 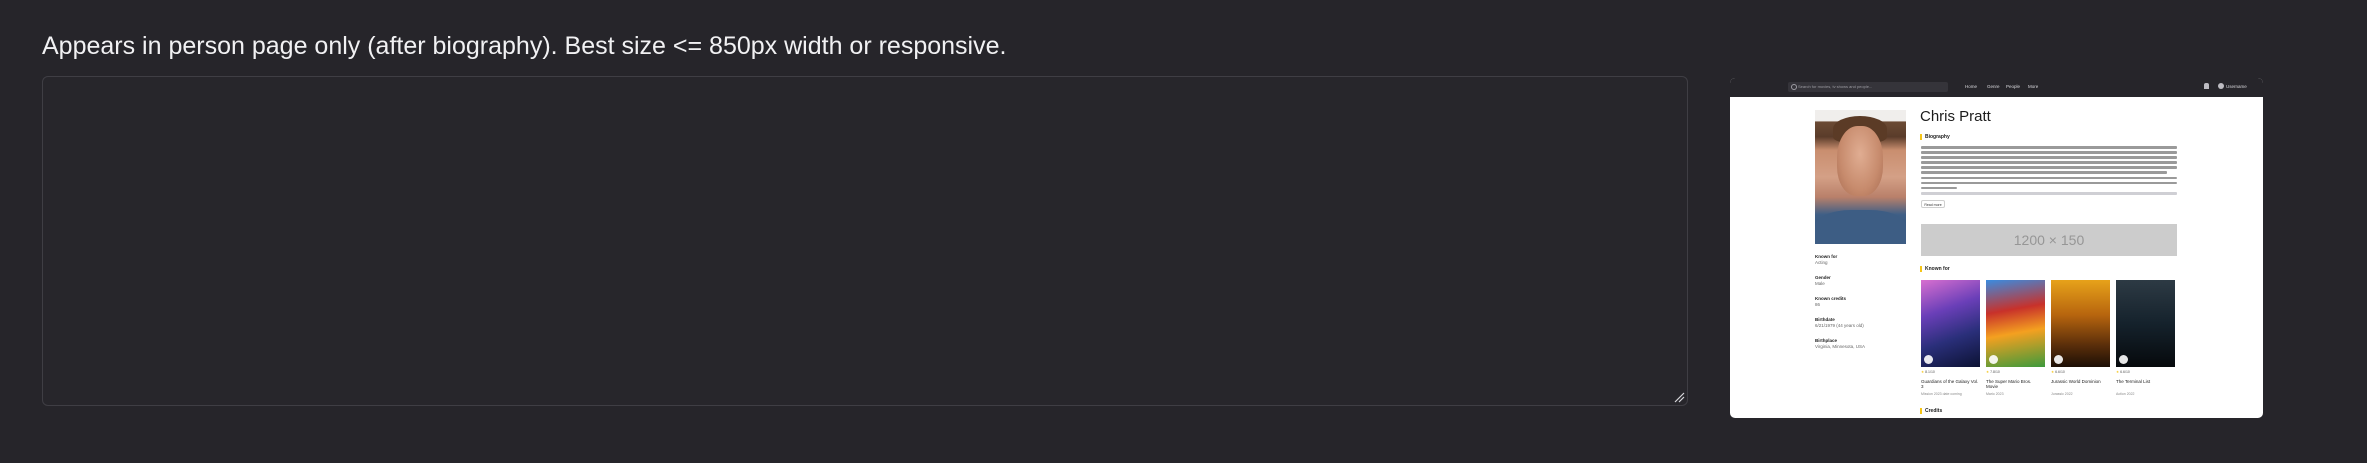 I want to click on movie-title: Guardians of the Galaxy Vol. 3, so click(x=1950, y=384).